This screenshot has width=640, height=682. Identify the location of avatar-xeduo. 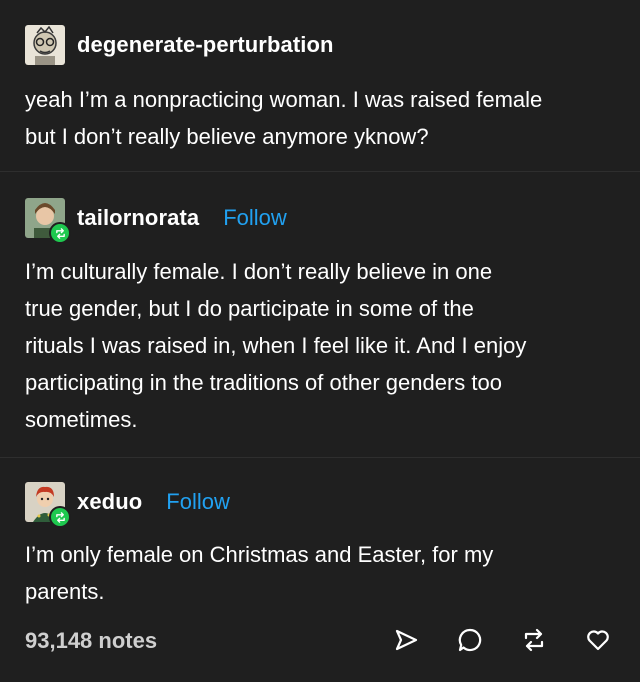
(48, 505).